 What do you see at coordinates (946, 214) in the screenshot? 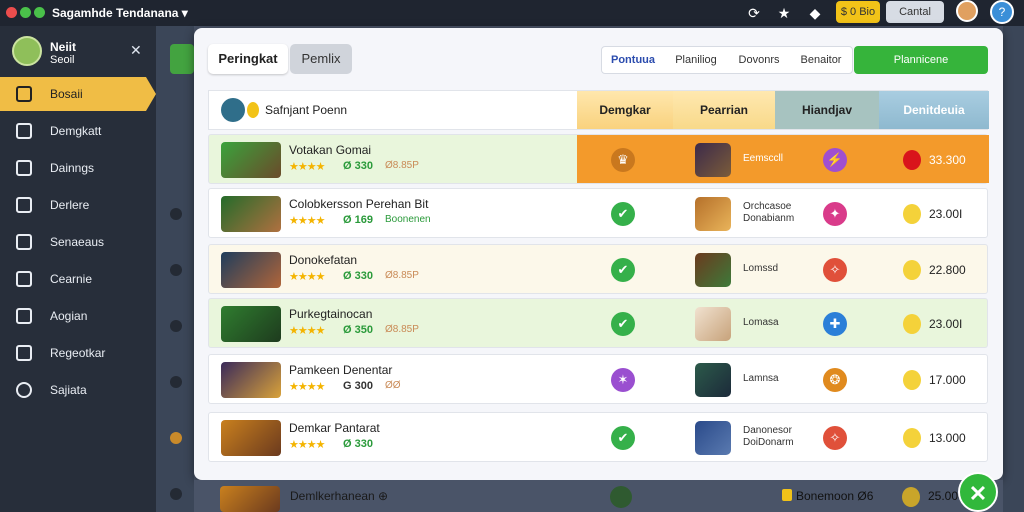
I see `player-score: 23.00I` at bounding box center [946, 214].